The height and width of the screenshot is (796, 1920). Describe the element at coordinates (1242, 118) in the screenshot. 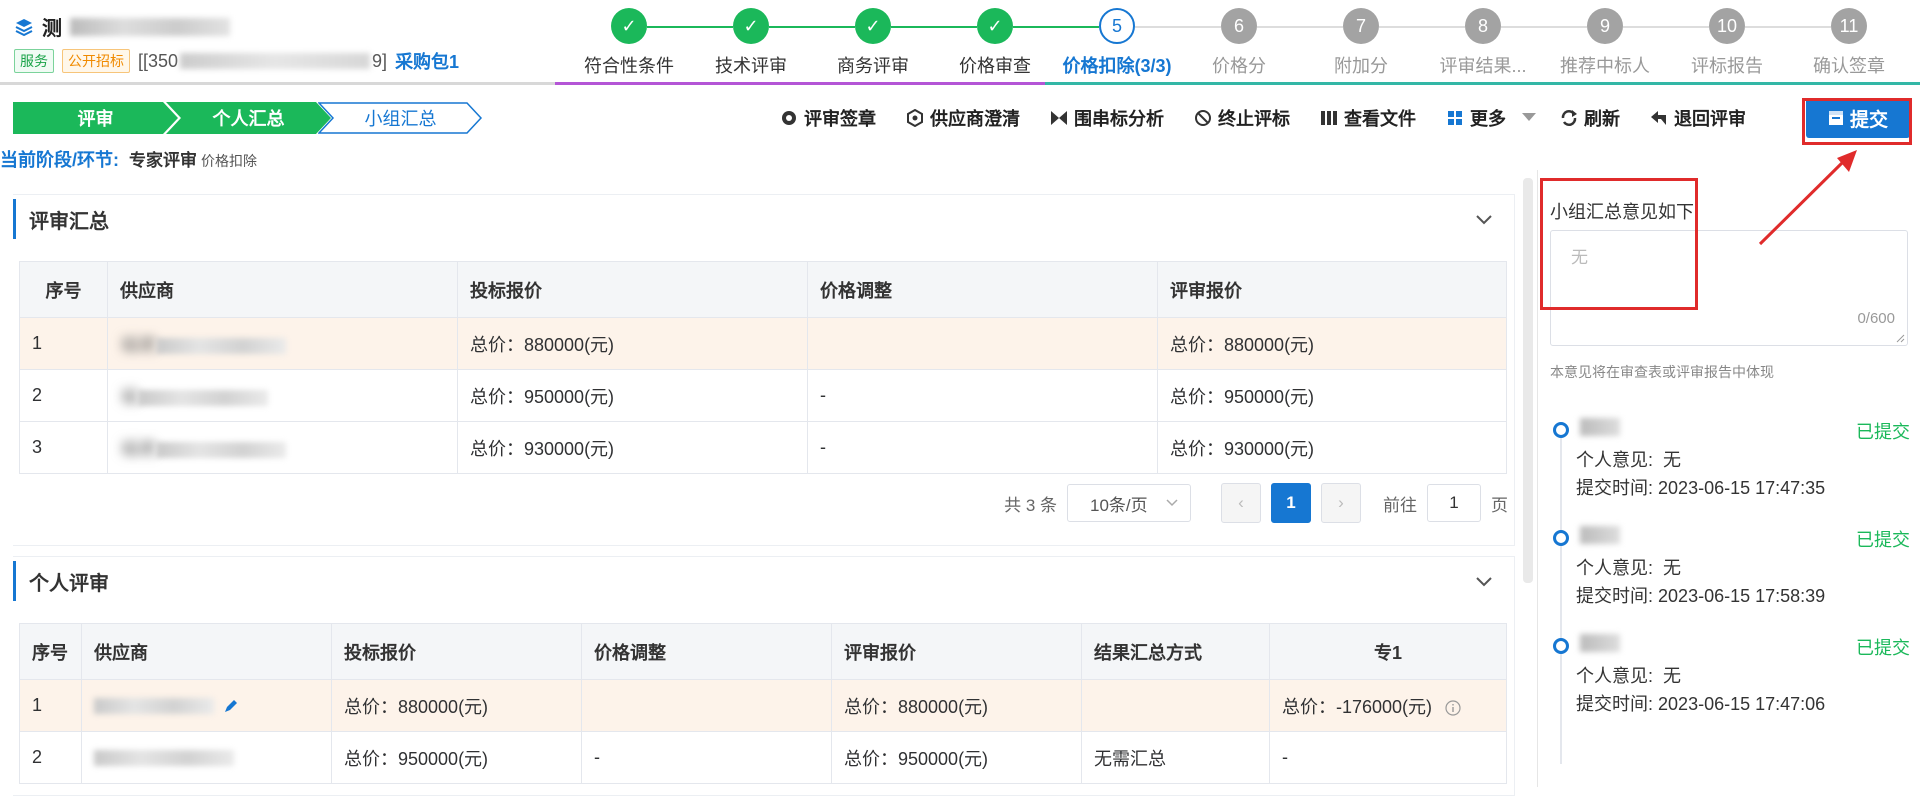

I see `stop-button: 终止评标` at that location.